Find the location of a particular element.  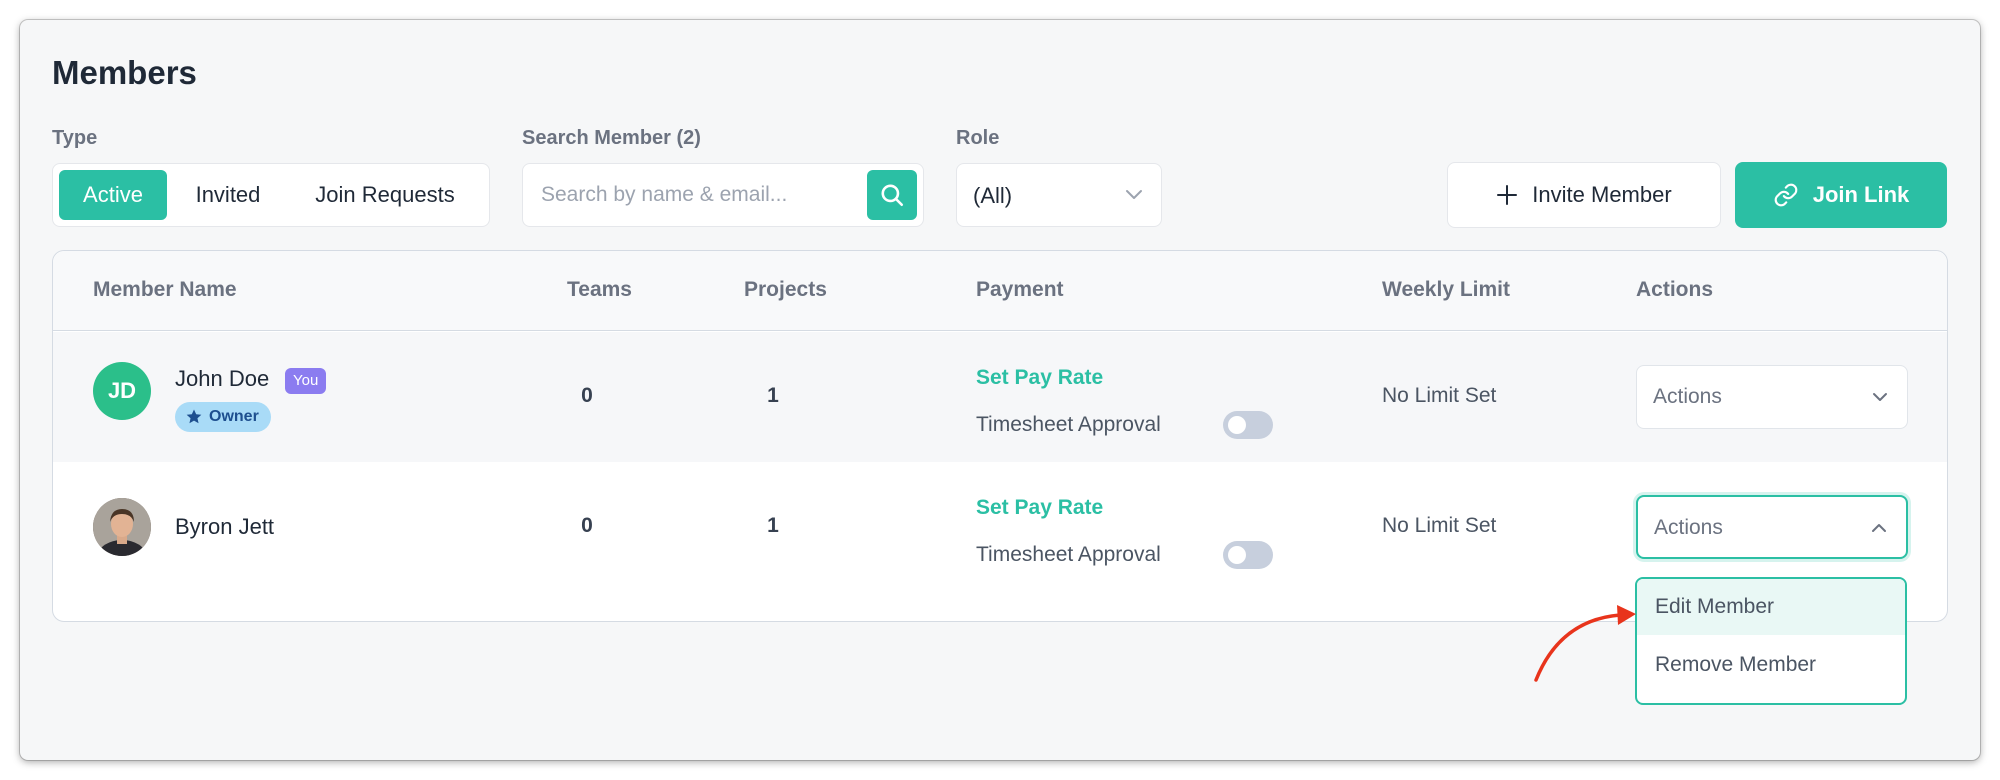

search-icon is located at coordinates (892, 195).